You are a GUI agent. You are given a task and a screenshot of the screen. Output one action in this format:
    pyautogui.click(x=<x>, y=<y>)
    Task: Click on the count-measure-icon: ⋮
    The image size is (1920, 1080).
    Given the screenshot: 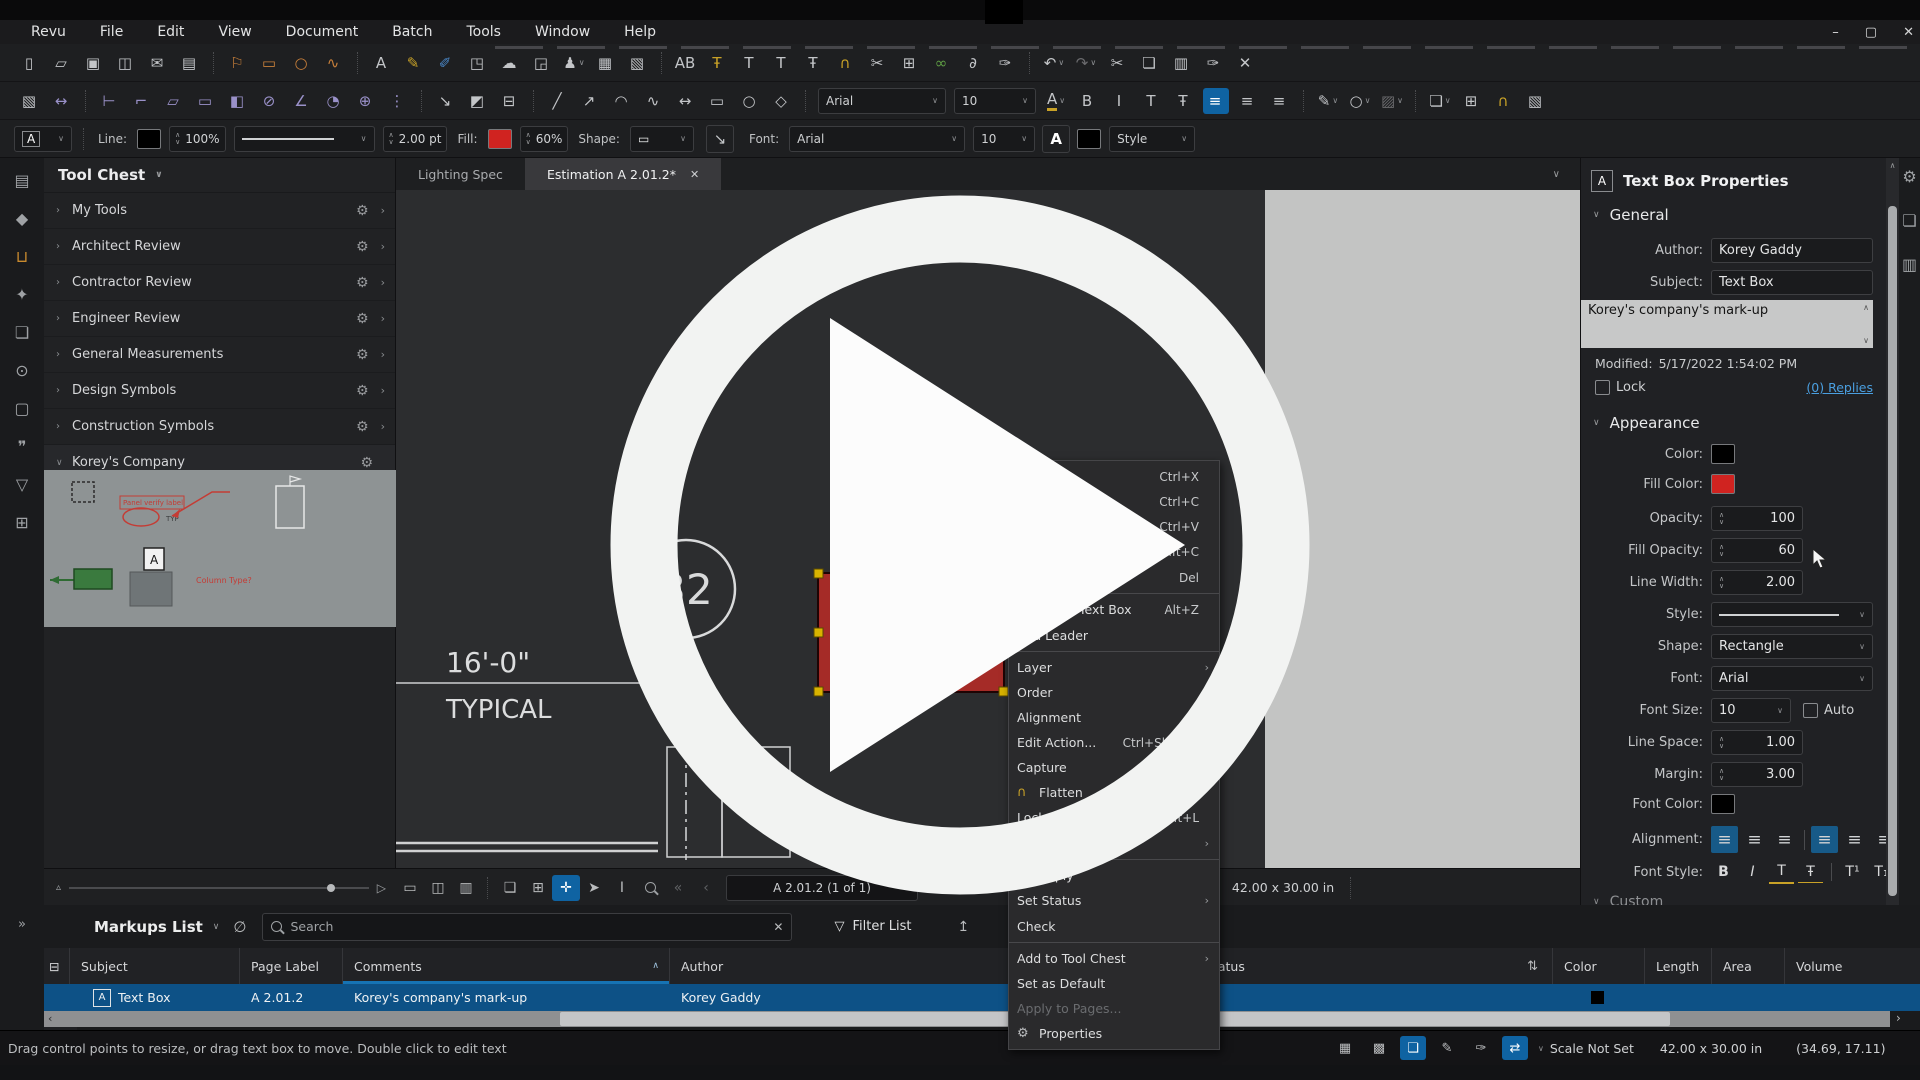 What is the action you would take?
    pyautogui.click(x=398, y=101)
    